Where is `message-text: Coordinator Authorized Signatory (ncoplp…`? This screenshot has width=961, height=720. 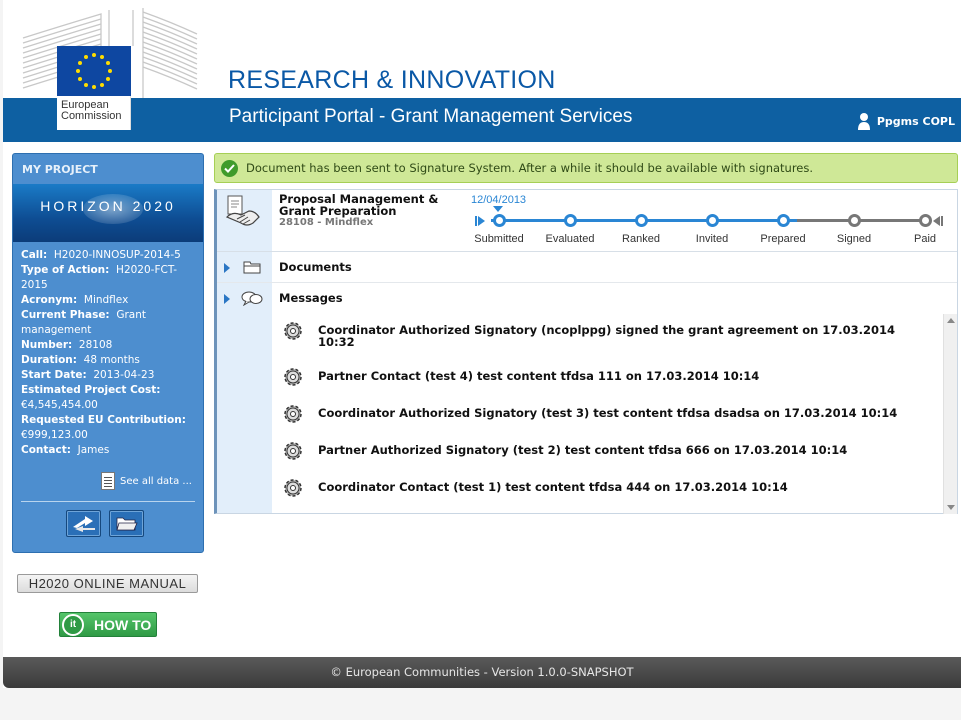 message-text: Coordinator Authorized Signatory (ncoplp… is located at coordinates (607, 336).